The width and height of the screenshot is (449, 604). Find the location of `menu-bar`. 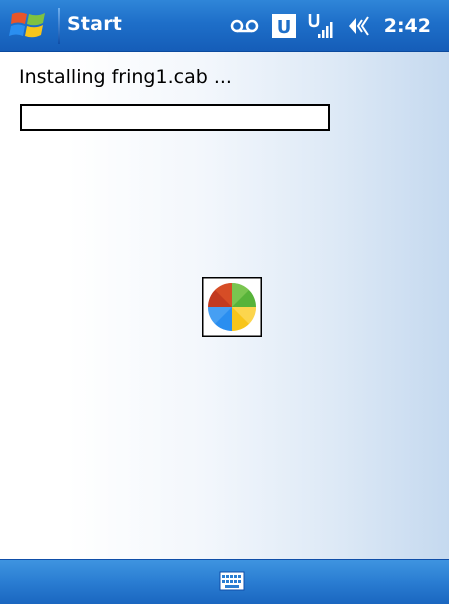

menu-bar is located at coordinates (224, 581).